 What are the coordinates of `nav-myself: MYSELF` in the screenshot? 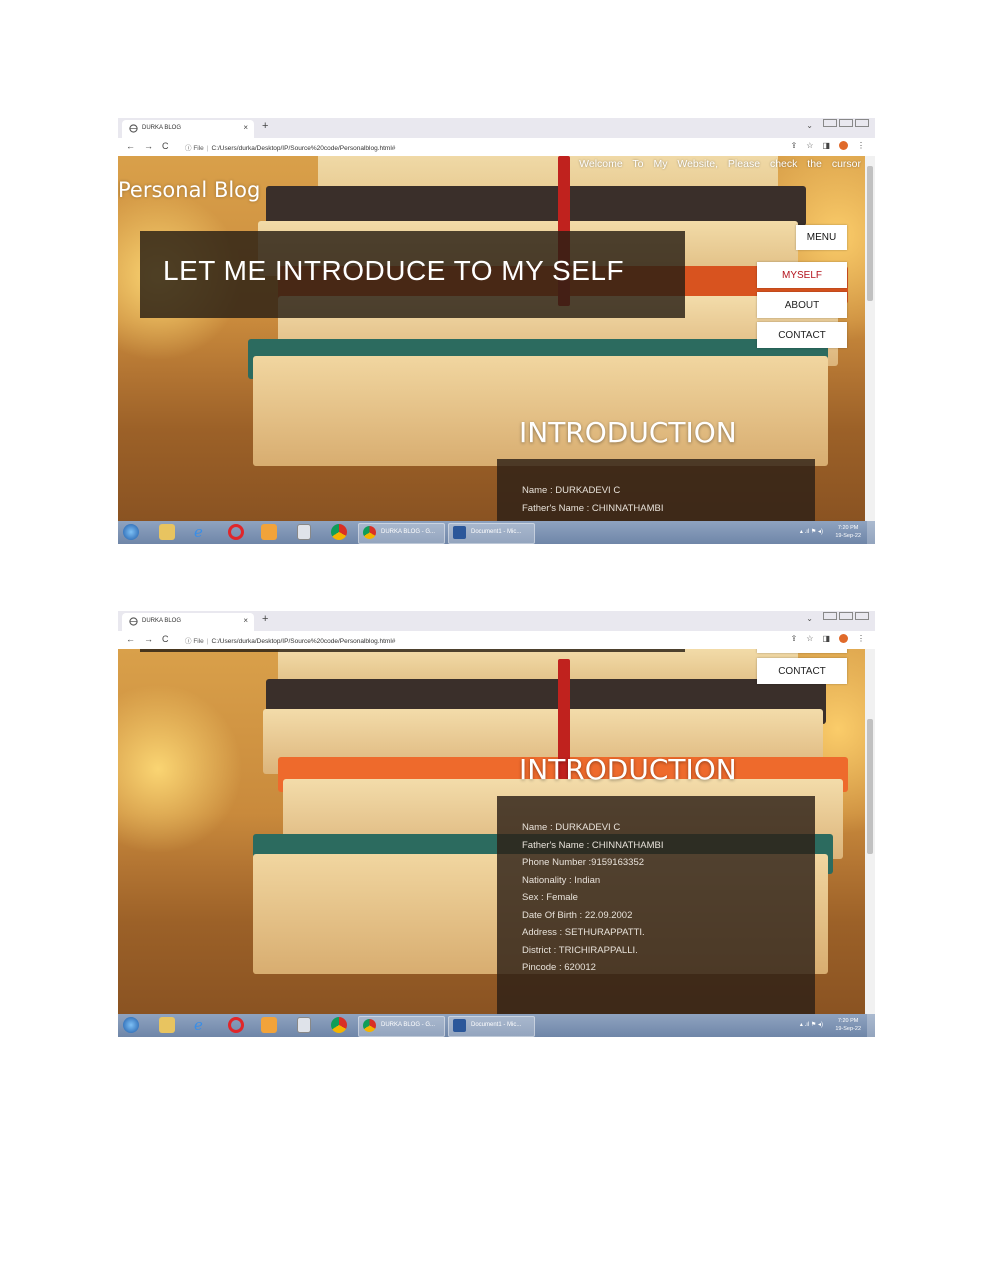 It's located at (802, 275).